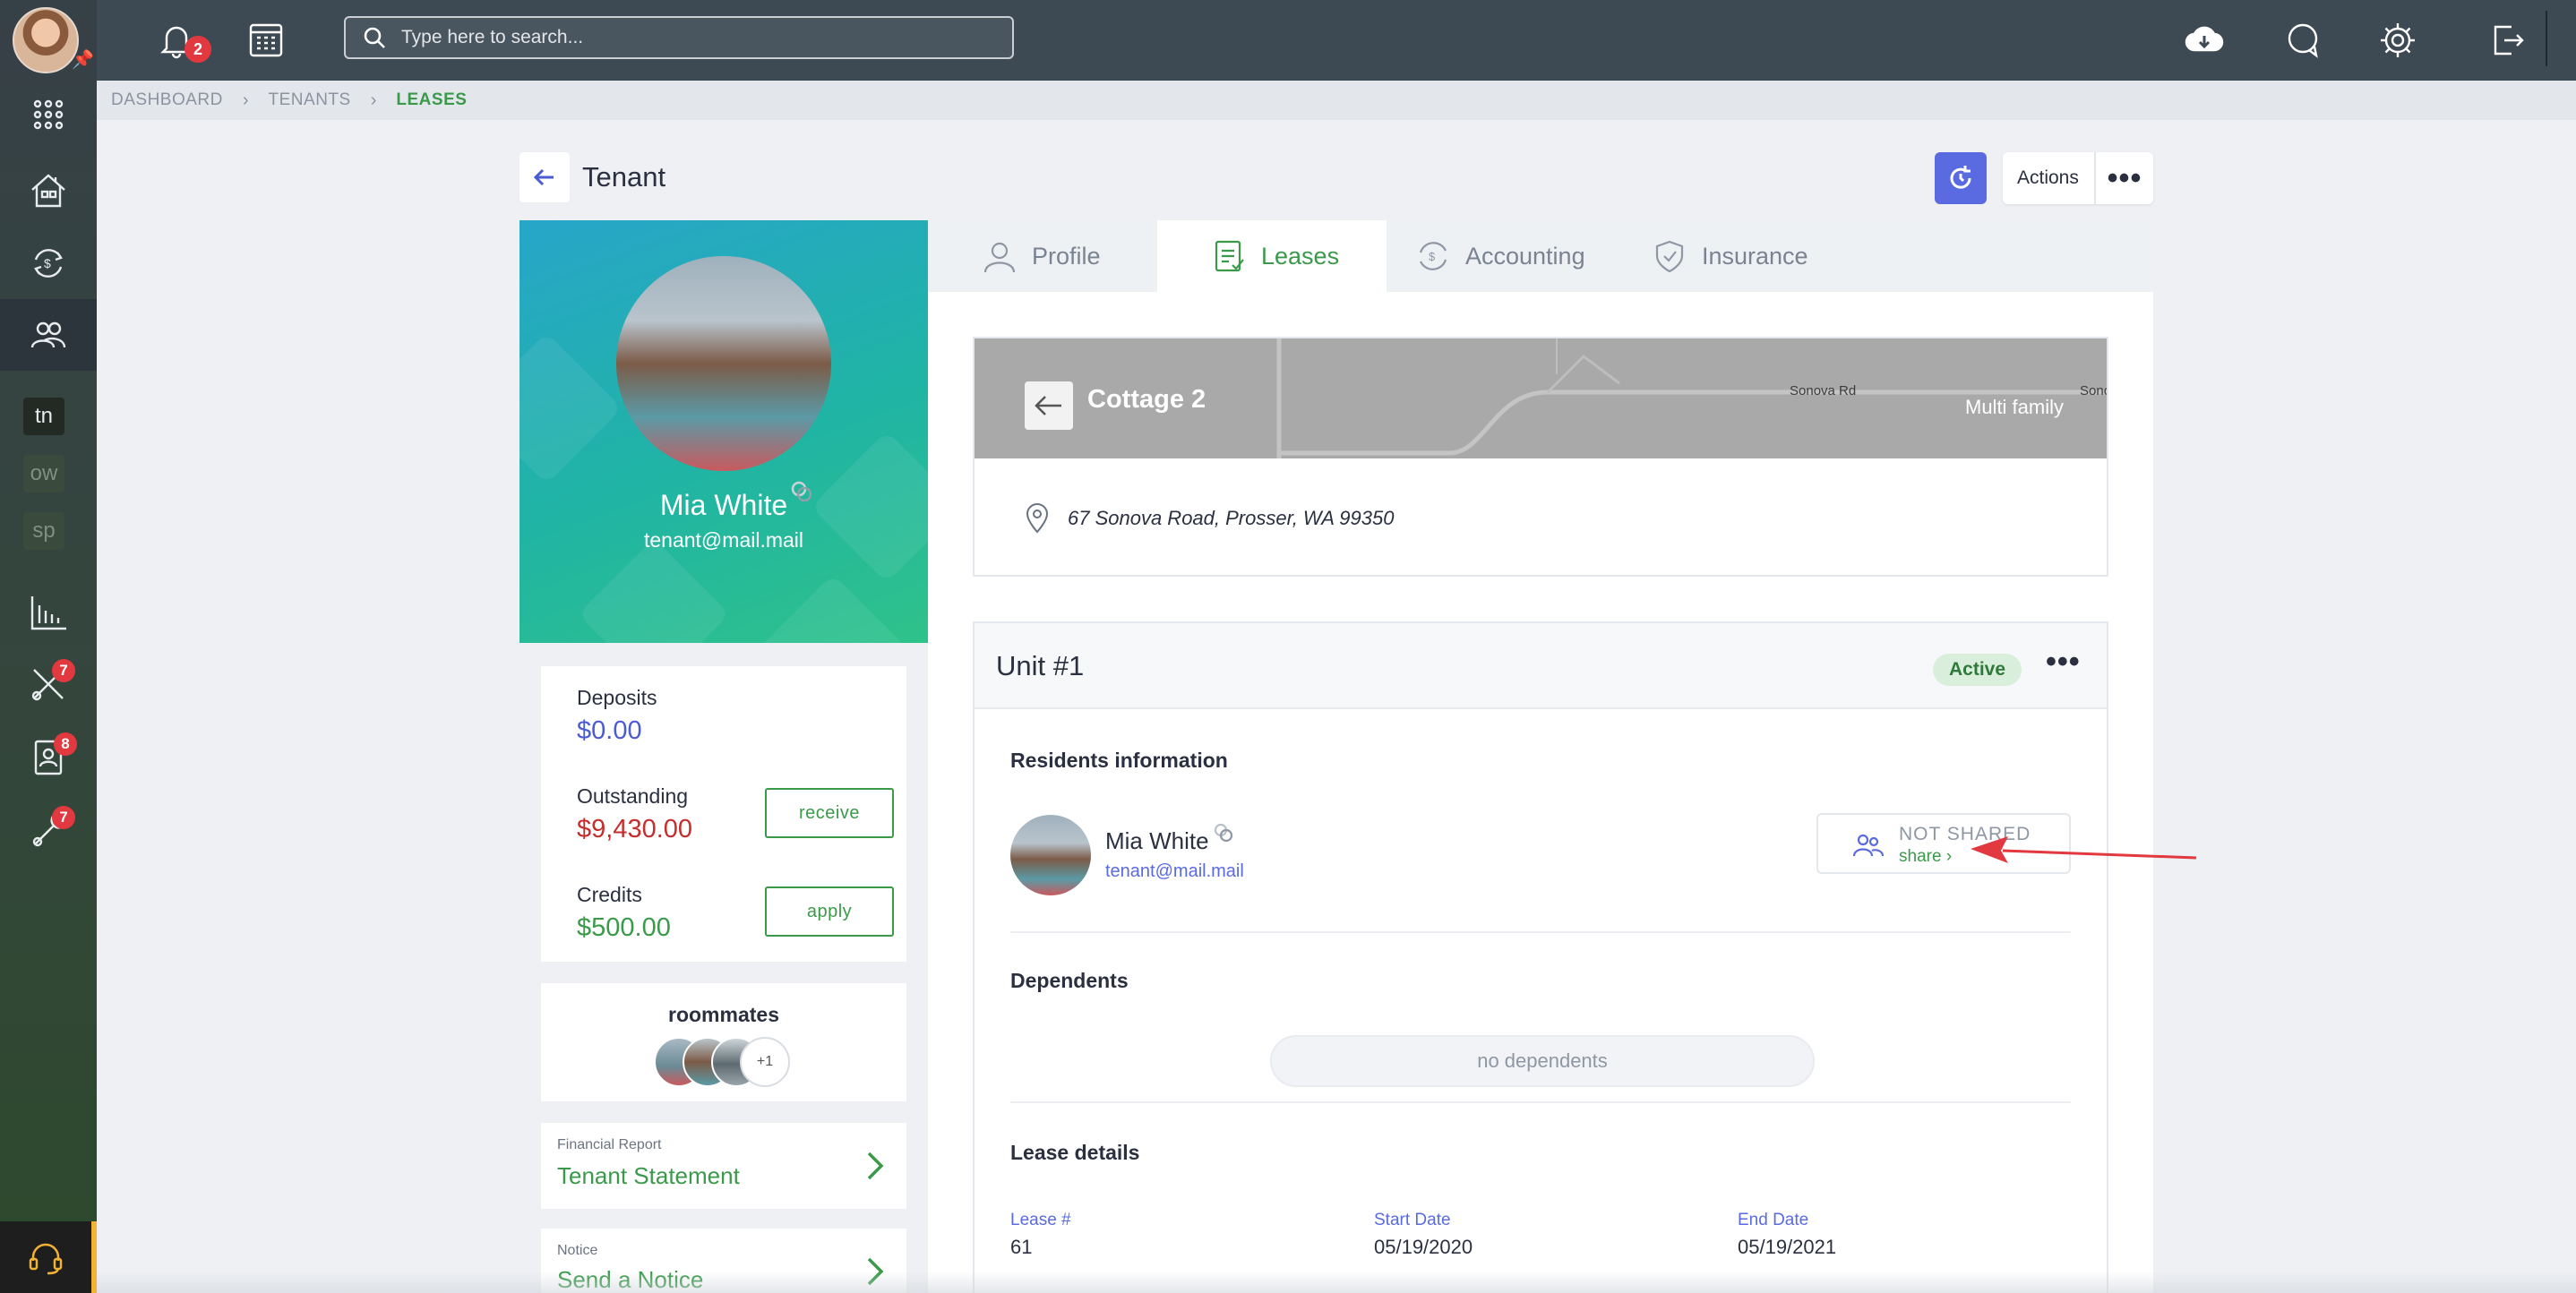  I want to click on credits-value: $500.00, so click(624, 927).